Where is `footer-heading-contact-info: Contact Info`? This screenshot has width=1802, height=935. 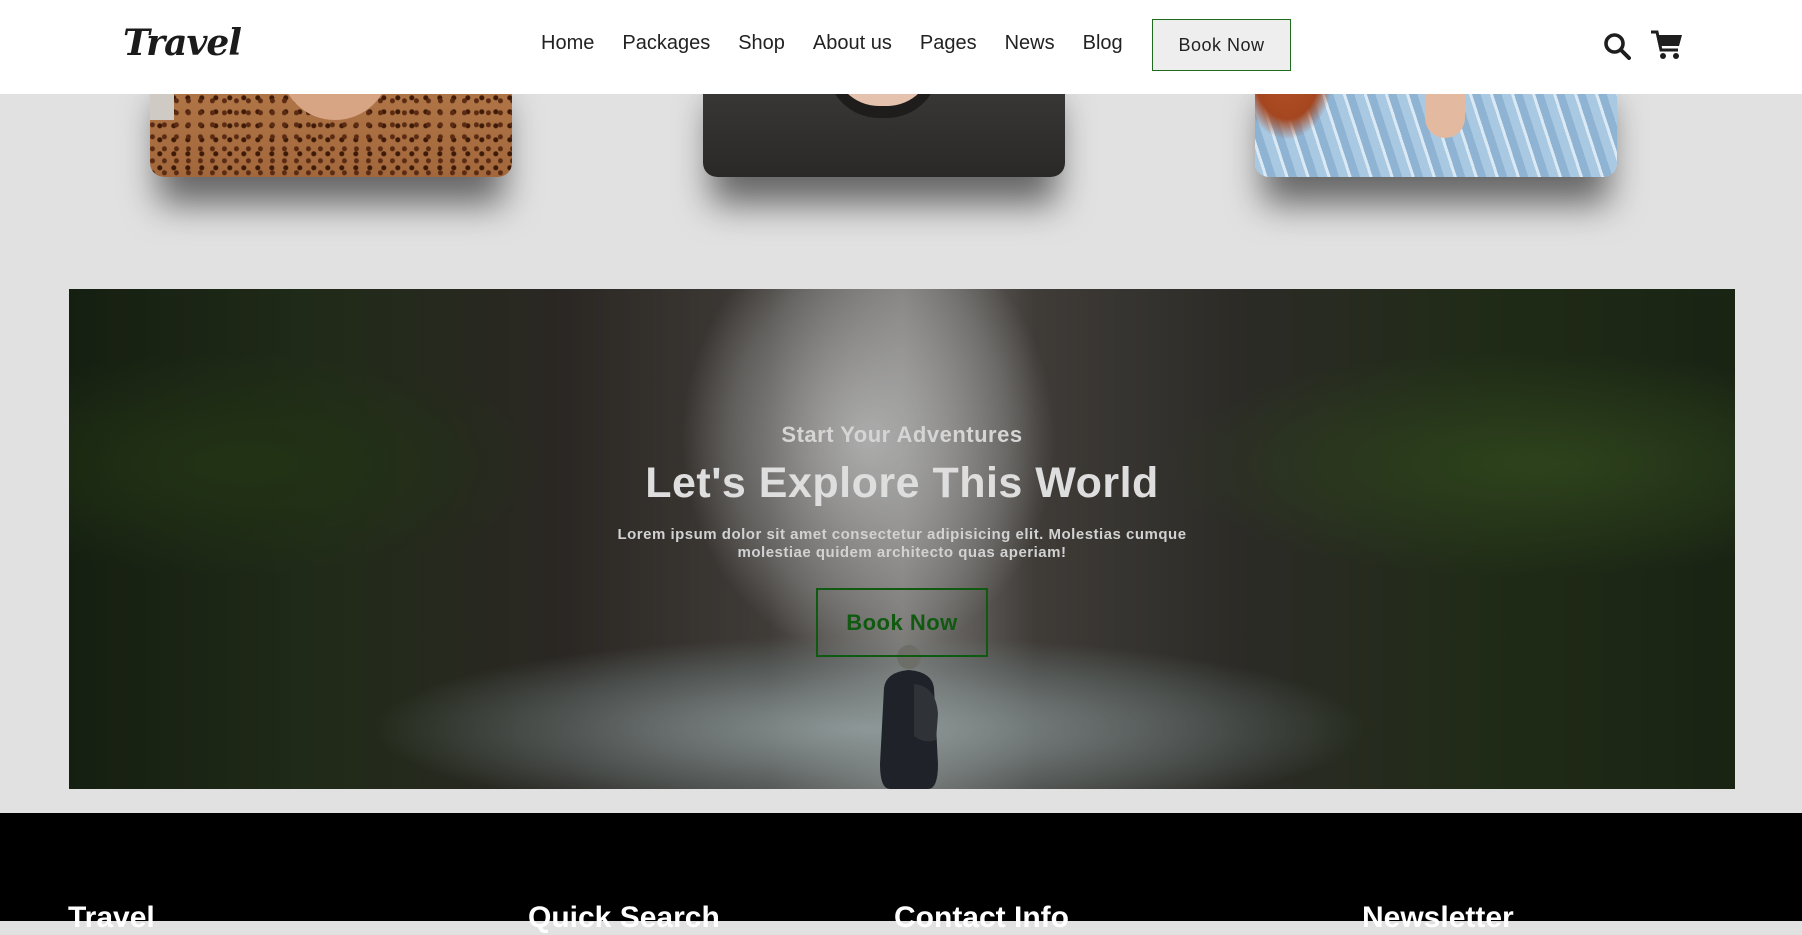
footer-heading-contact-info: Contact Info is located at coordinates (981, 917).